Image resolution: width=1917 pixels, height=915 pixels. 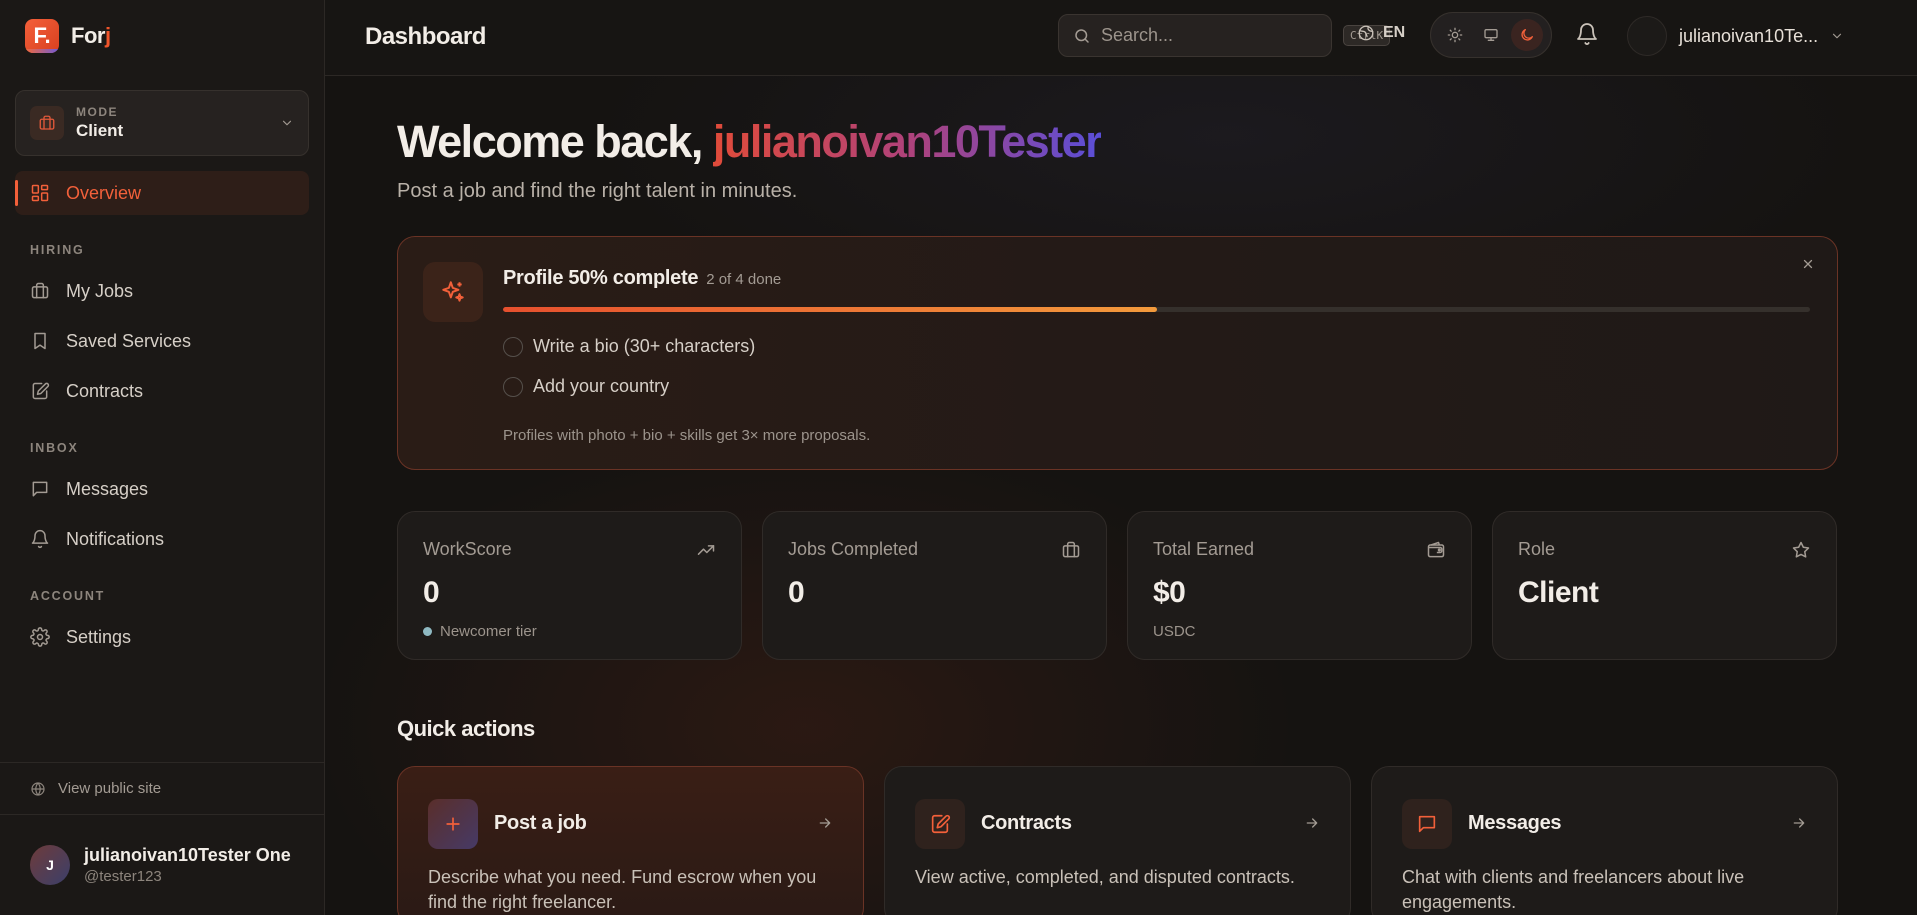 What do you see at coordinates (1664, 585) in the screenshot?
I see `stat-card-role: Role Client` at bounding box center [1664, 585].